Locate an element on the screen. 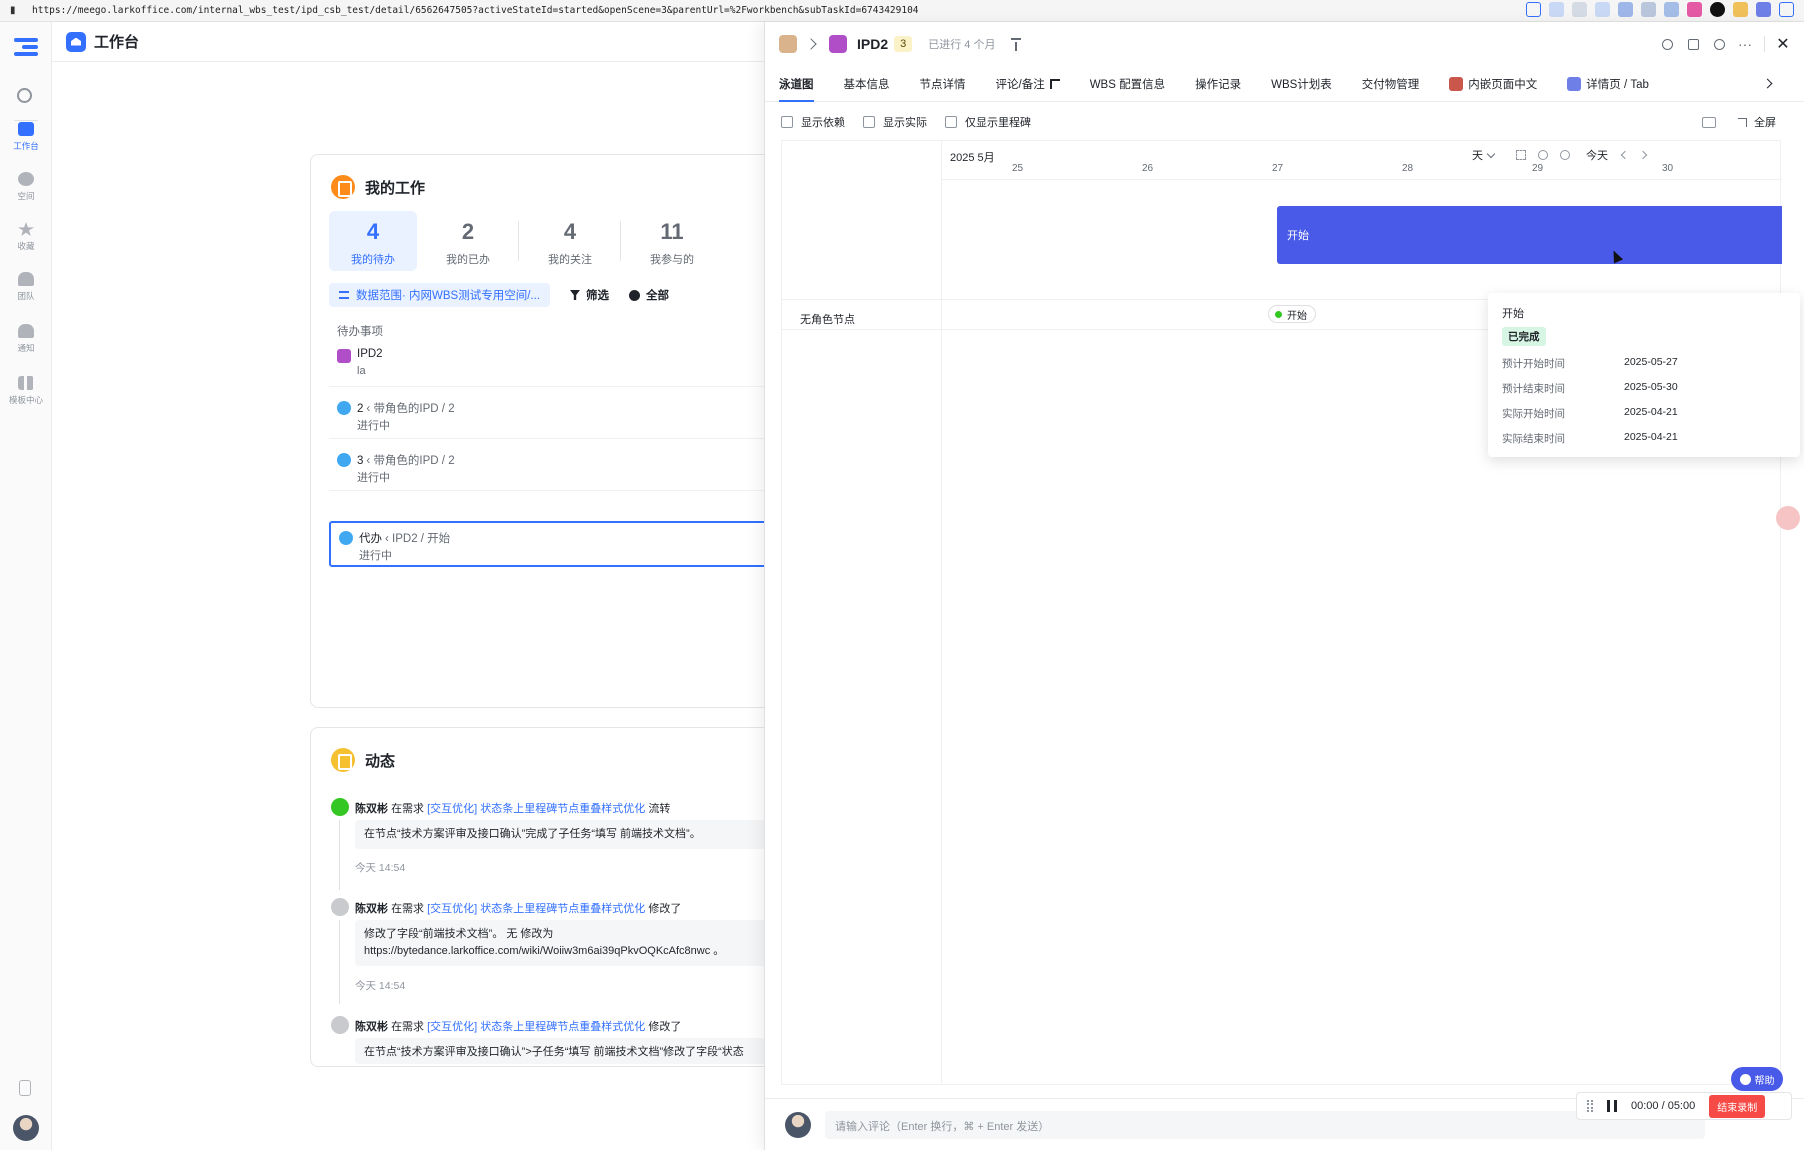 The height and width of the screenshot is (1150, 1804). checkbox-icon is located at coordinates (951, 122).